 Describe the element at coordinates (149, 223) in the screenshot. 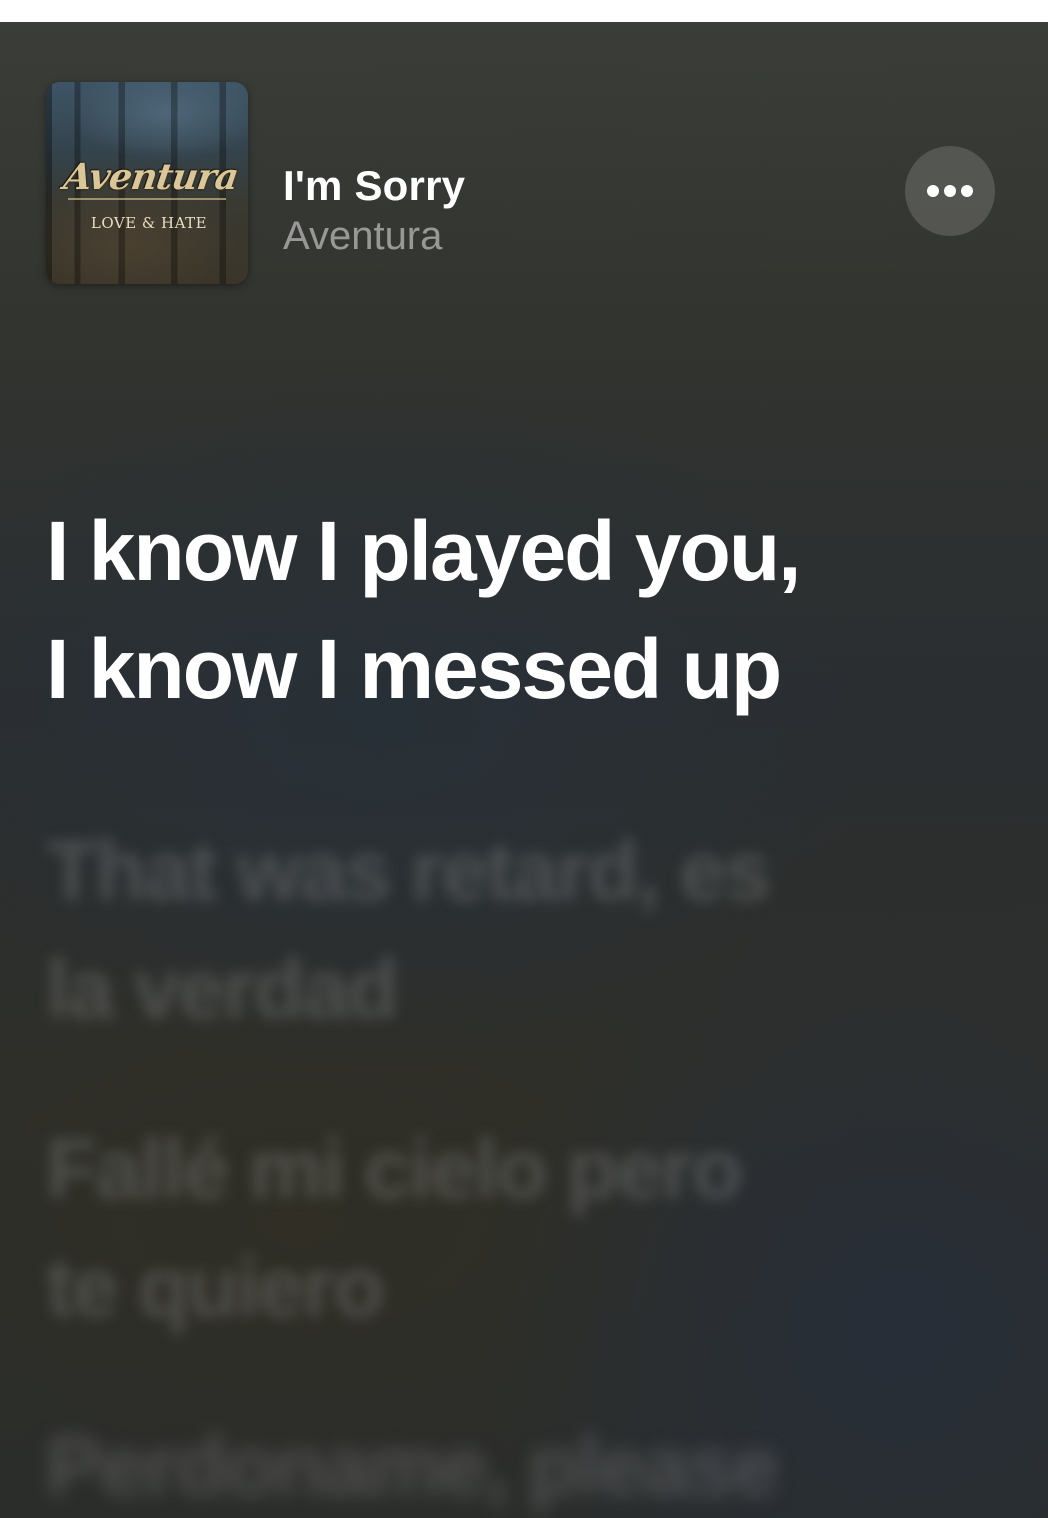

I see `album-subtitle-text: LOVE & HATE` at that location.